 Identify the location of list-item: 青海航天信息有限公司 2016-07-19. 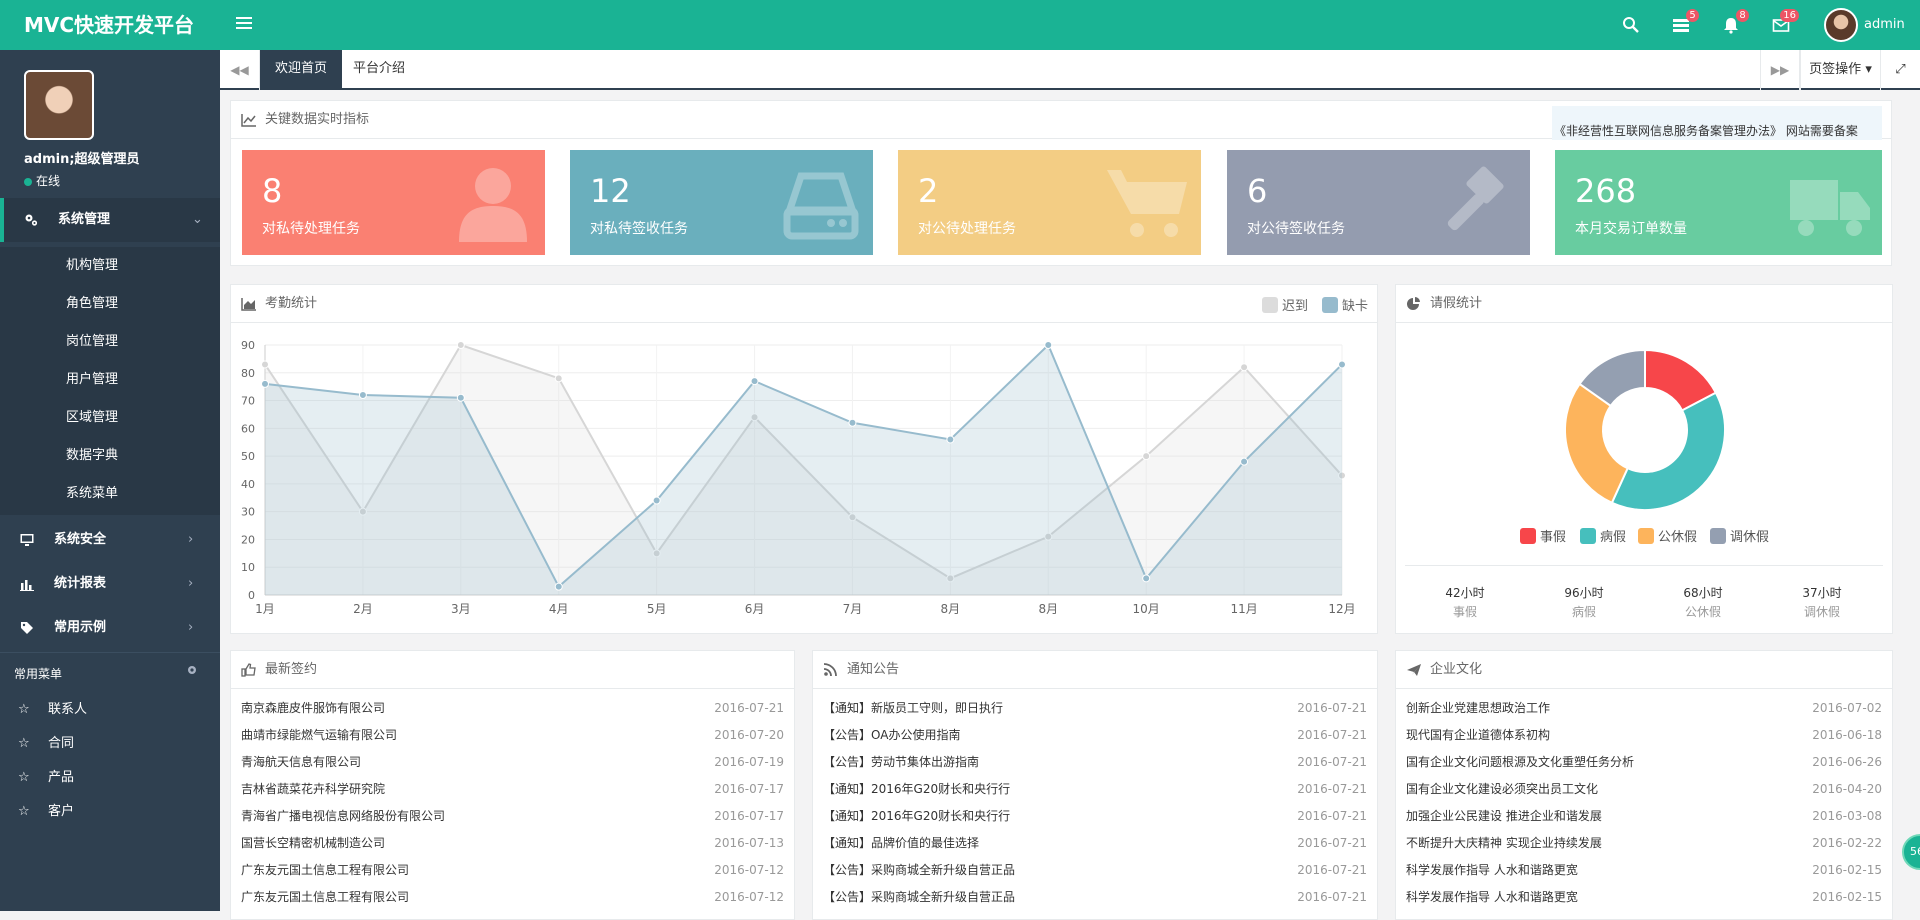
(512, 762).